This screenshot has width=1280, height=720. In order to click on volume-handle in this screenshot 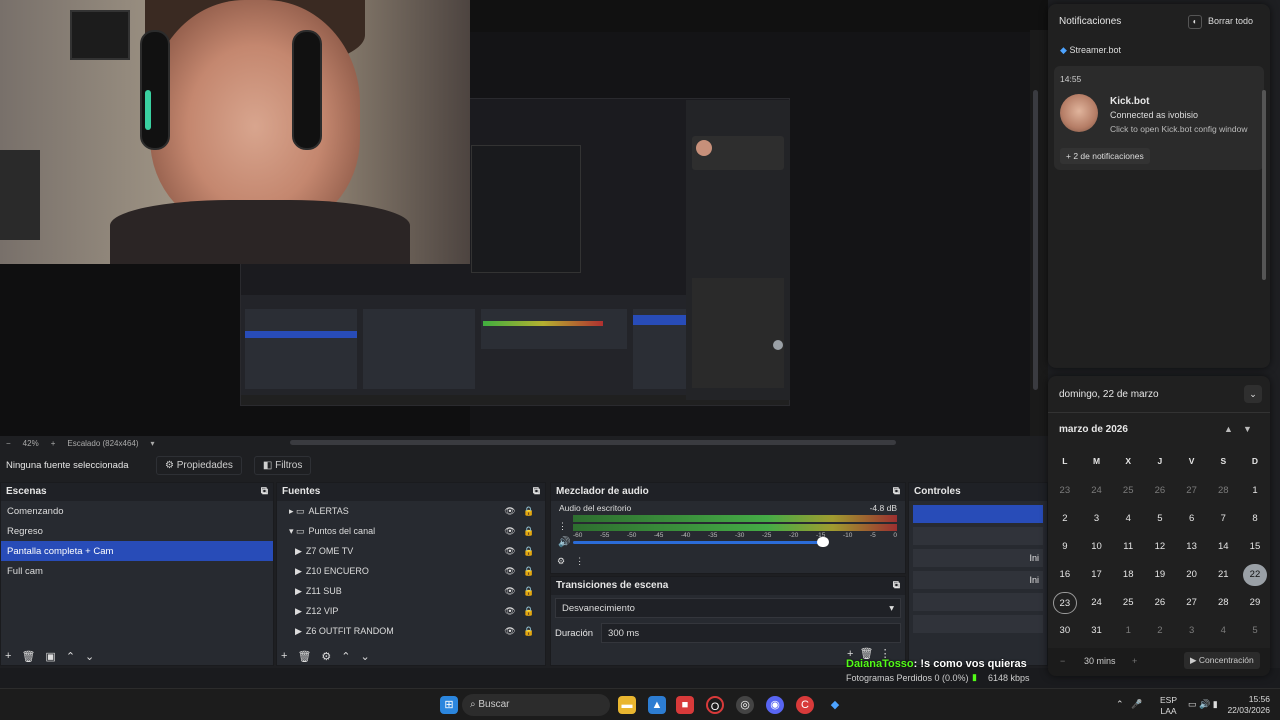, I will do `click(823, 542)`.